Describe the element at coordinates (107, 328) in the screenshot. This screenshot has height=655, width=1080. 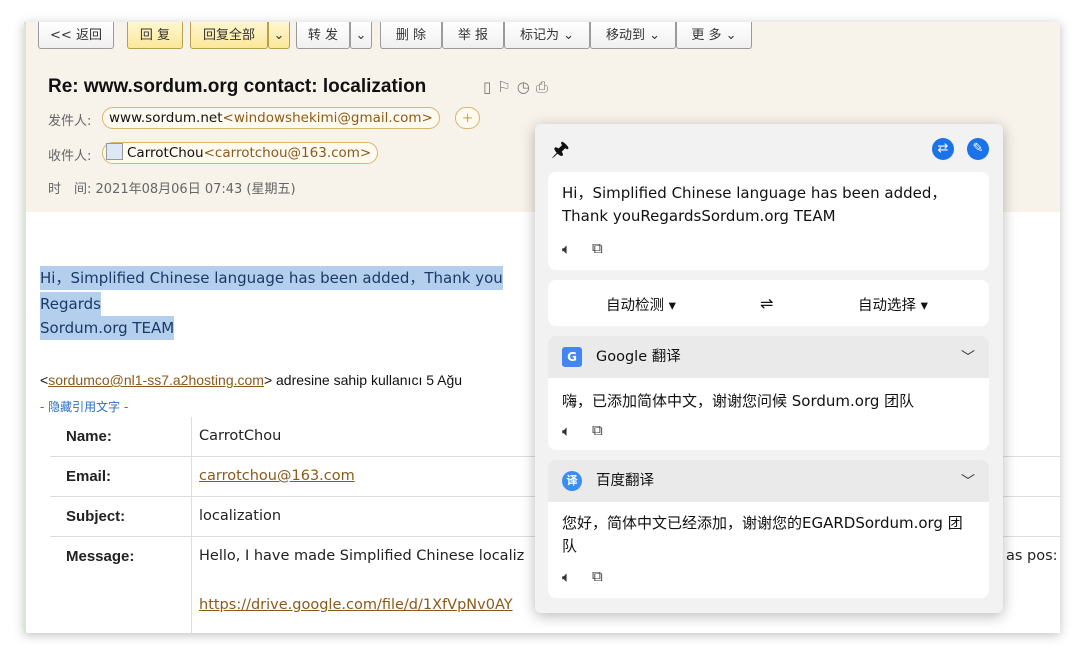
I see `body-line-3: Sordum.org TEAM` at that location.